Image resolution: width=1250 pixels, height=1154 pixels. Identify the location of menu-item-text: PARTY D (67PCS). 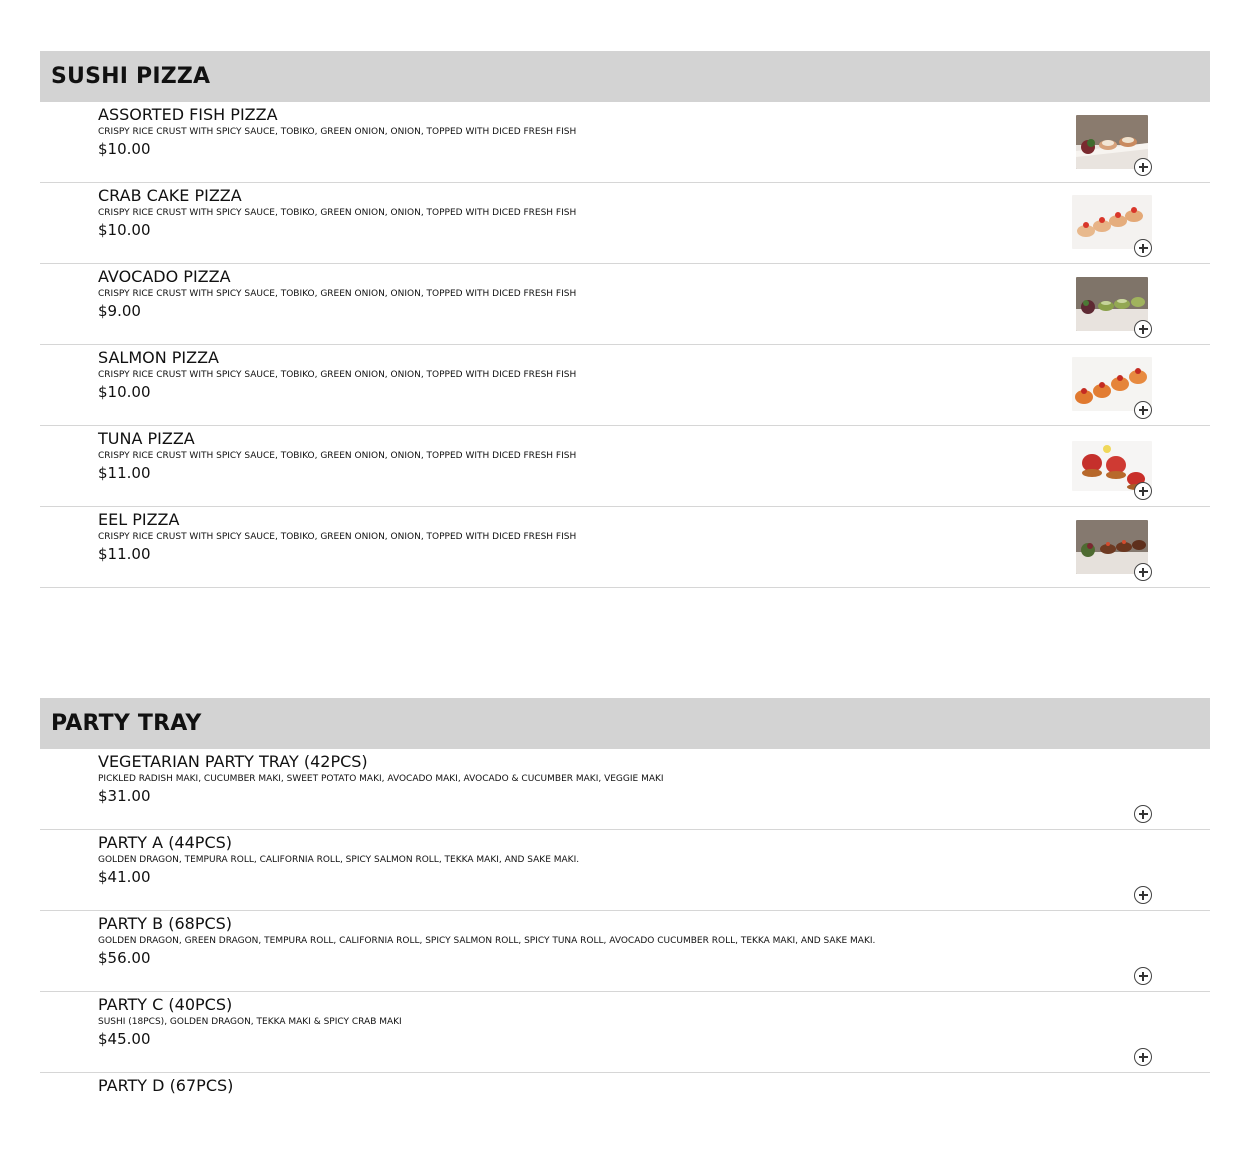
(165, 1086).